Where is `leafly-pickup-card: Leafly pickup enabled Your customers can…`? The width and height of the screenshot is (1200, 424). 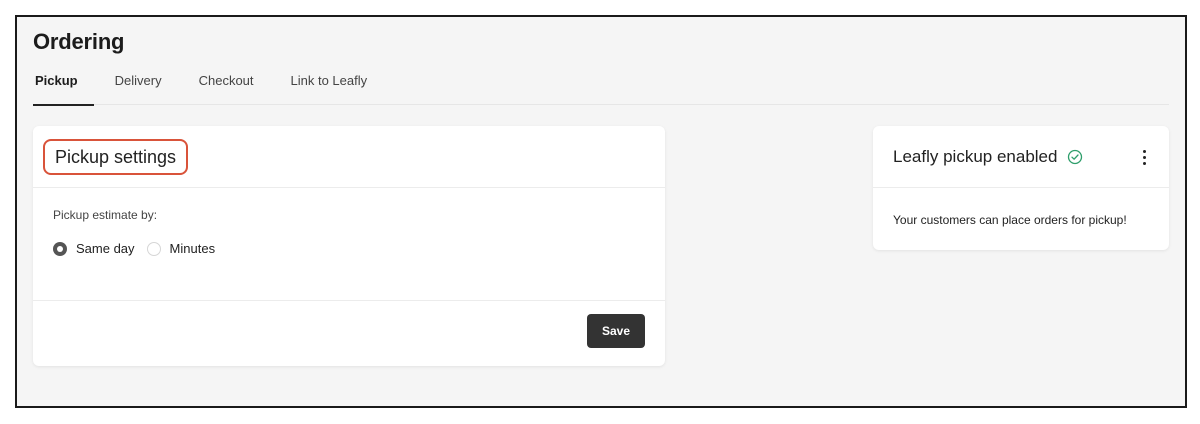 leafly-pickup-card: Leafly pickup enabled Your customers can… is located at coordinates (1021, 188).